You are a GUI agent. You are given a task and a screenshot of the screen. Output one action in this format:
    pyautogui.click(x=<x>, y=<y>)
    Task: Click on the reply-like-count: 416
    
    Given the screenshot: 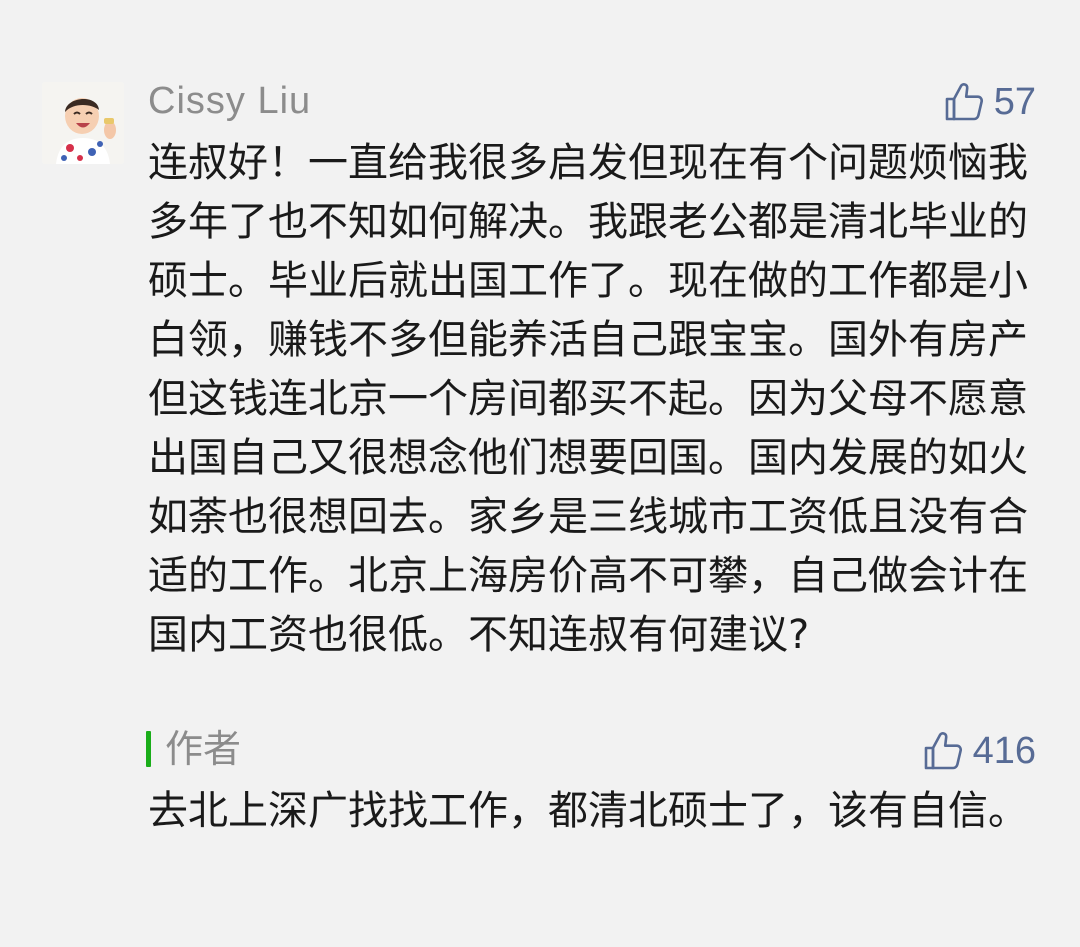 What is the action you would take?
    pyautogui.click(x=1004, y=751)
    